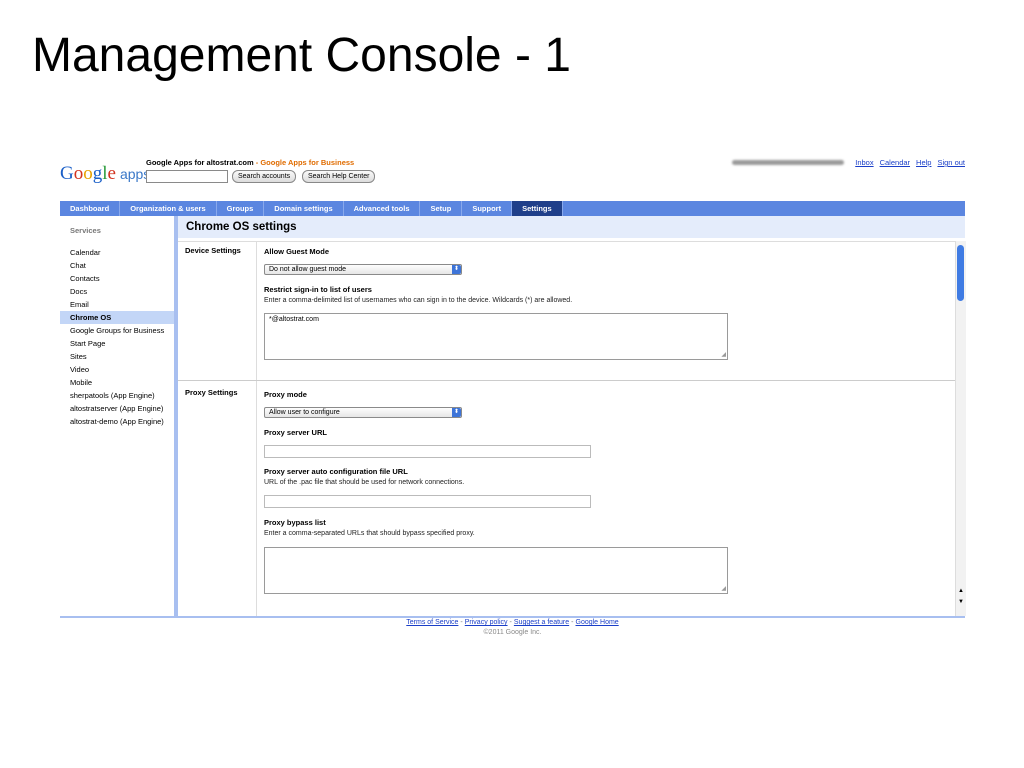  I want to click on guest-mode-value: Do not allow guest mode, so click(308, 269).